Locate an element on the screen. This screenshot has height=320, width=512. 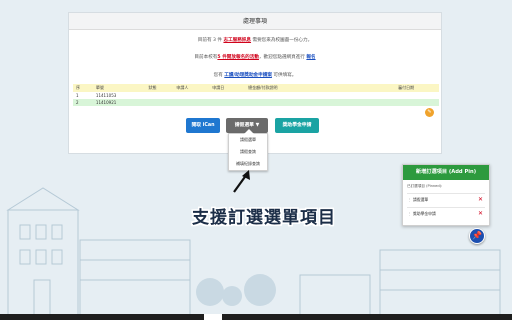
row-id: 11410921 is located at coordinates (119, 102).